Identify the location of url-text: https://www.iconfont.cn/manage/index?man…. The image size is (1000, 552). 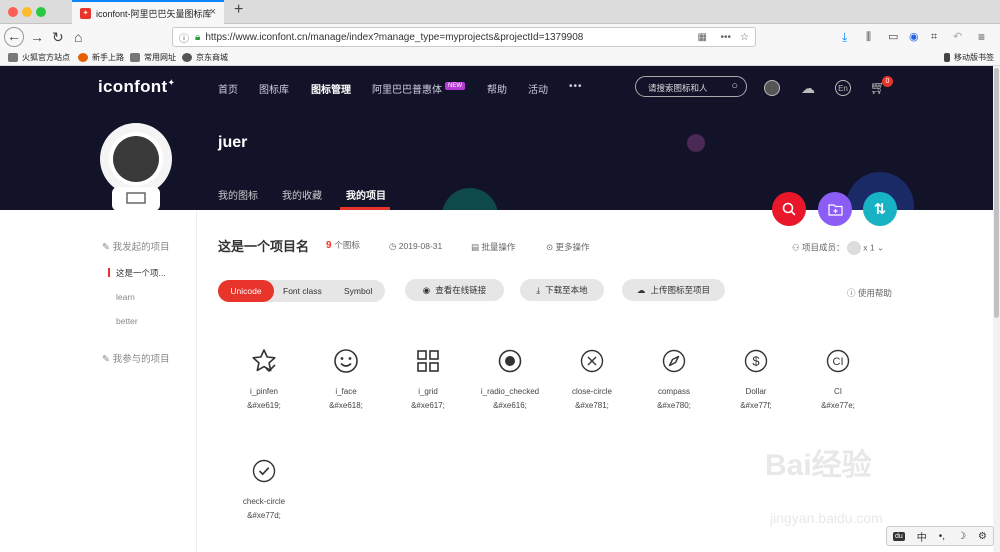
(394, 37).